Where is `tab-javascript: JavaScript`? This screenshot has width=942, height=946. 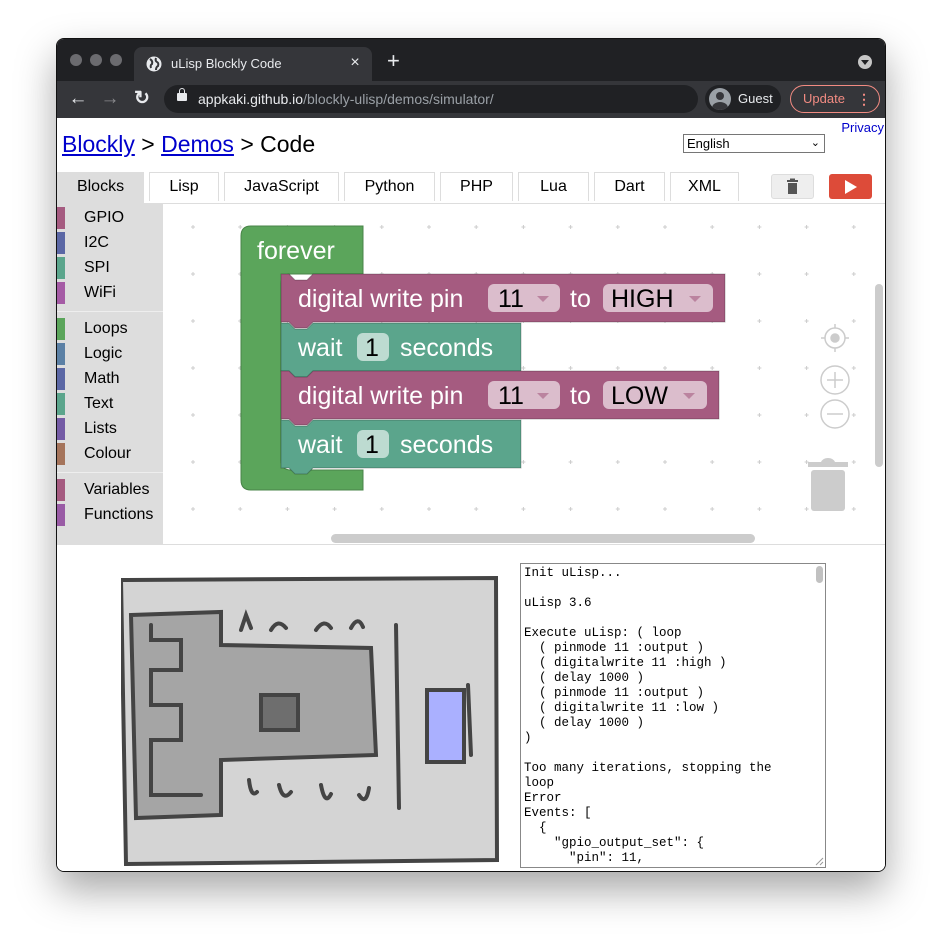 tab-javascript: JavaScript is located at coordinates (281, 186).